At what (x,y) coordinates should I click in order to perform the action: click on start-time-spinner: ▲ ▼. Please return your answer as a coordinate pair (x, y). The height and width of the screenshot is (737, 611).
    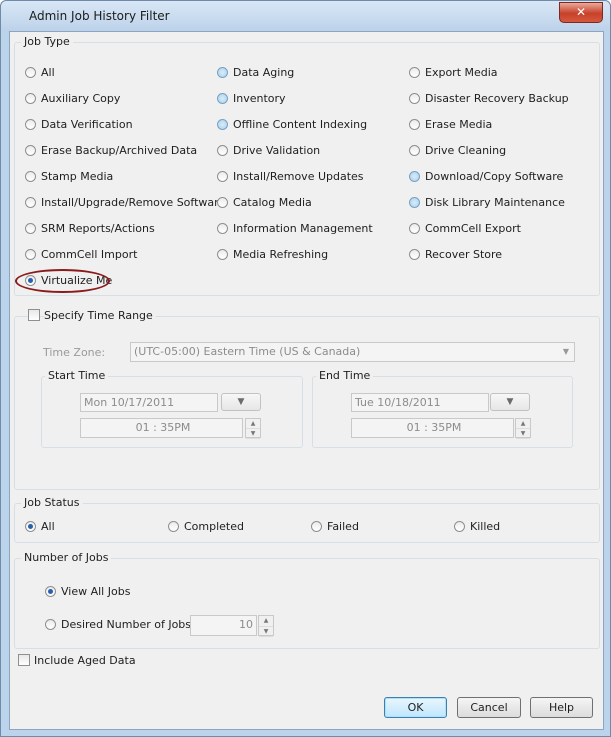
    Looking at the image, I should click on (253, 428).